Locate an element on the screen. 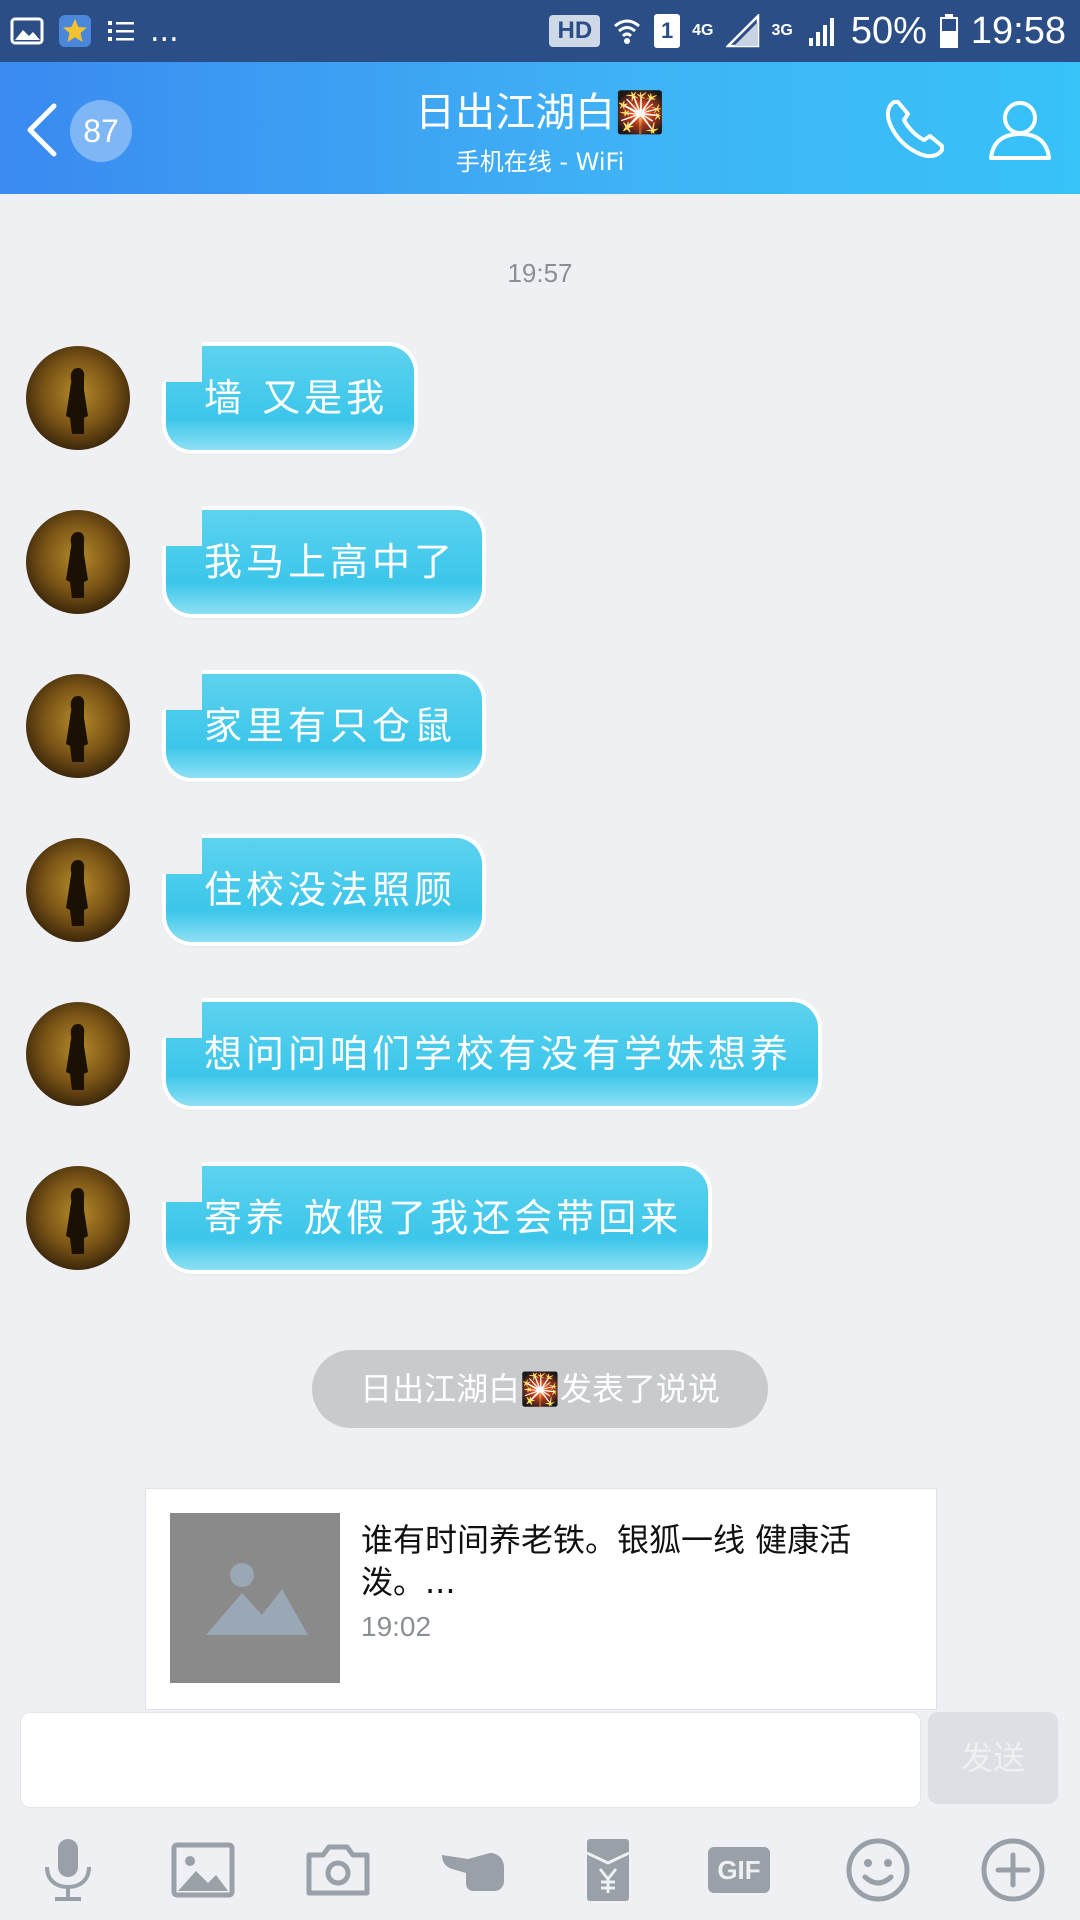 This screenshot has height=1920, width=1080. signal-4g-icon is located at coordinates (742, 31).